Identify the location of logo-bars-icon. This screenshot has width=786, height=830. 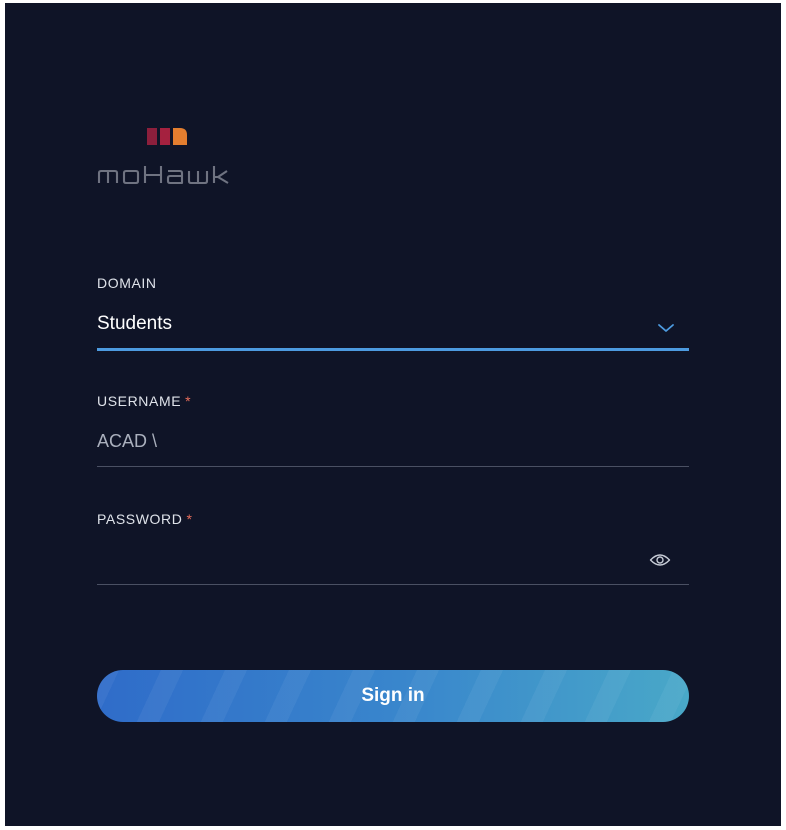
(167, 136).